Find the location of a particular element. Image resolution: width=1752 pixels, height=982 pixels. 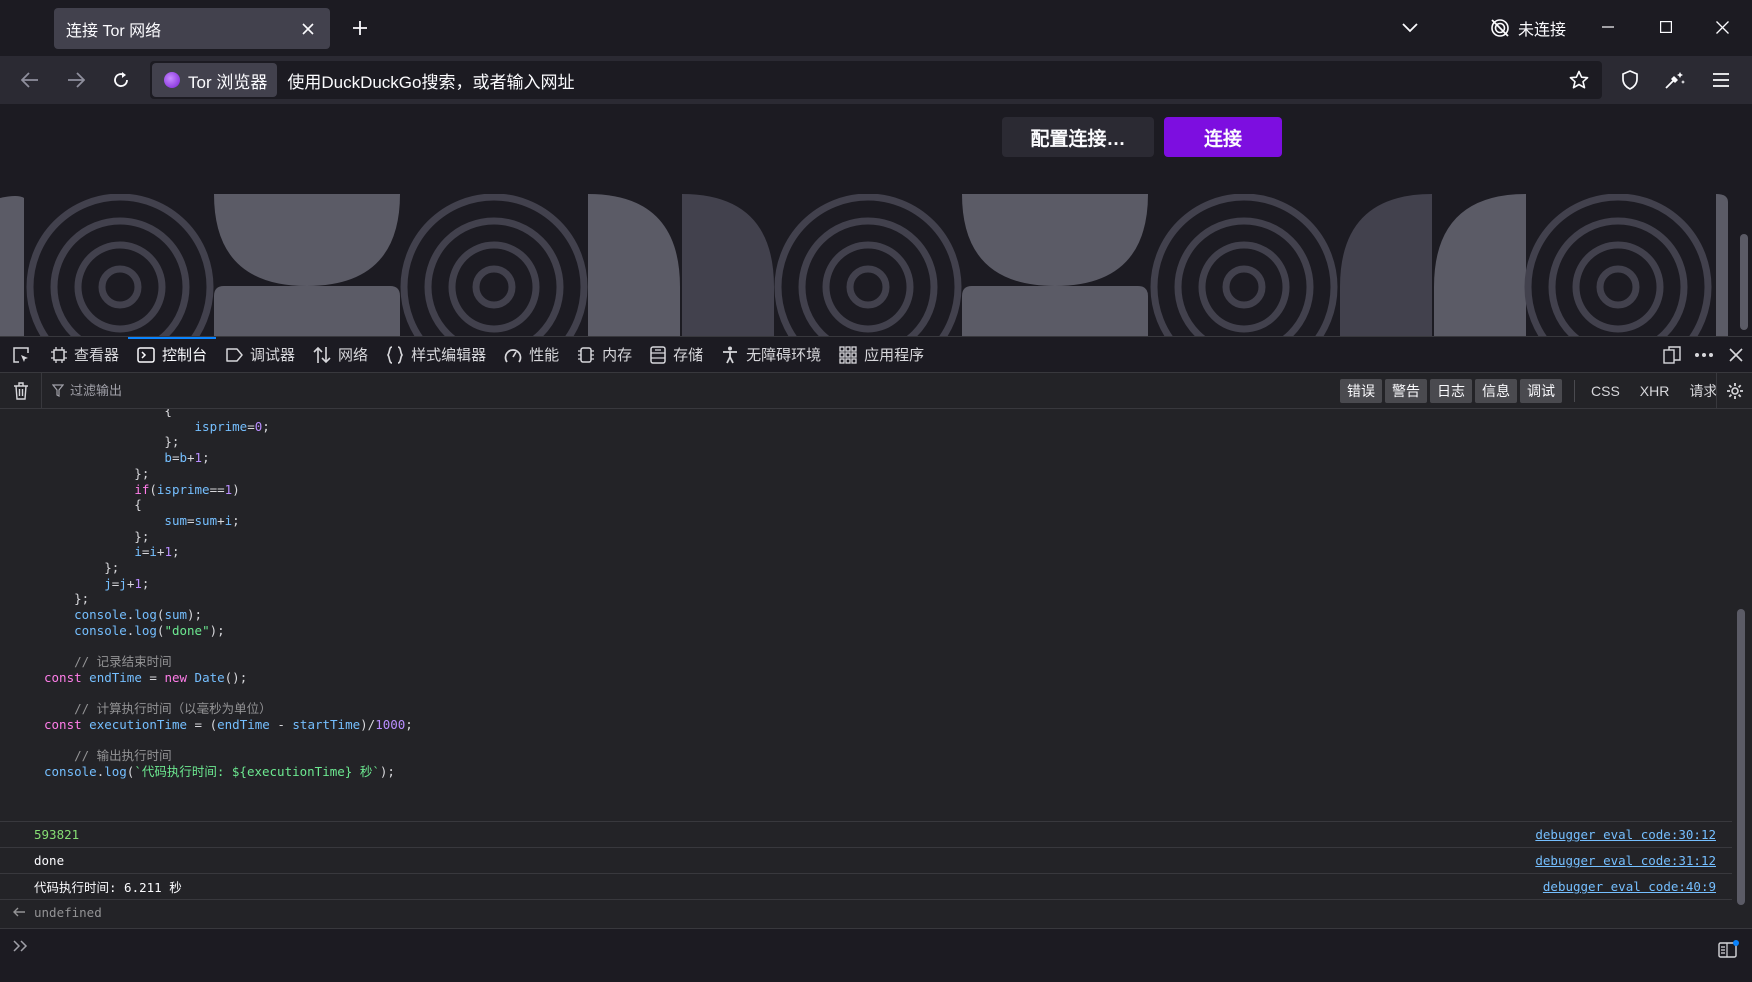

code-line: console.log(sum); is located at coordinates (138, 615).